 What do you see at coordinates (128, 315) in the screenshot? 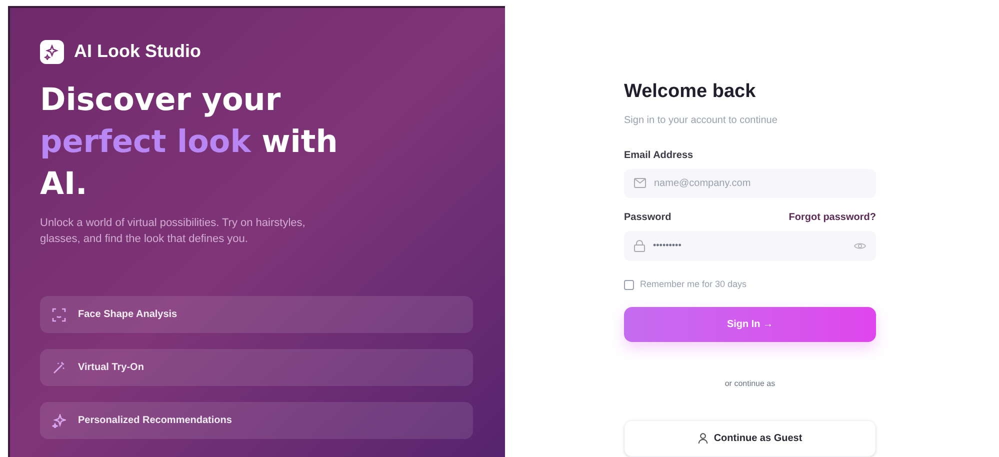
I see `feature-label: Face Shape Analysis` at bounding box center [128, 315].